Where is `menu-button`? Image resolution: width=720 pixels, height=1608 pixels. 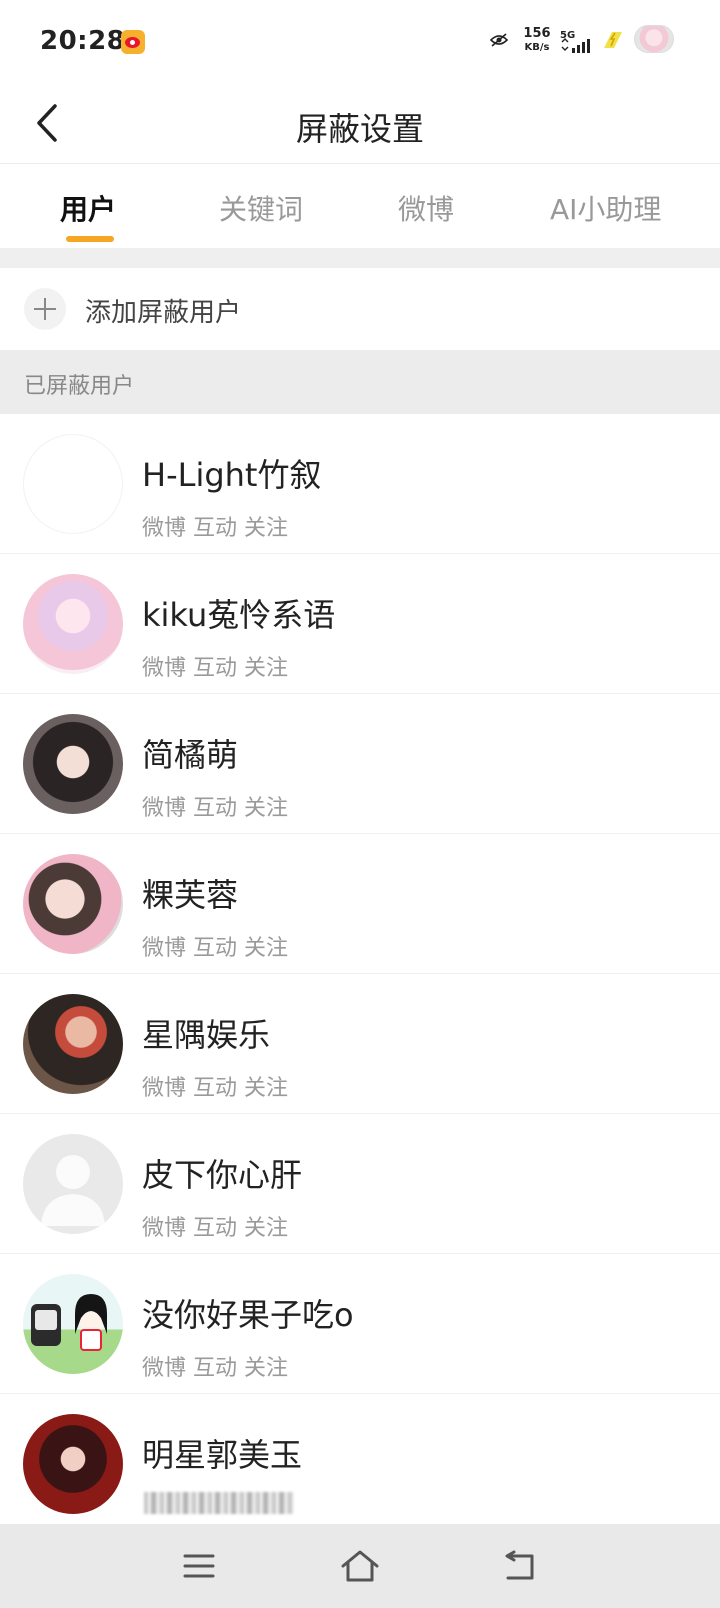 menu-button is located at coordinates (199, 1566).